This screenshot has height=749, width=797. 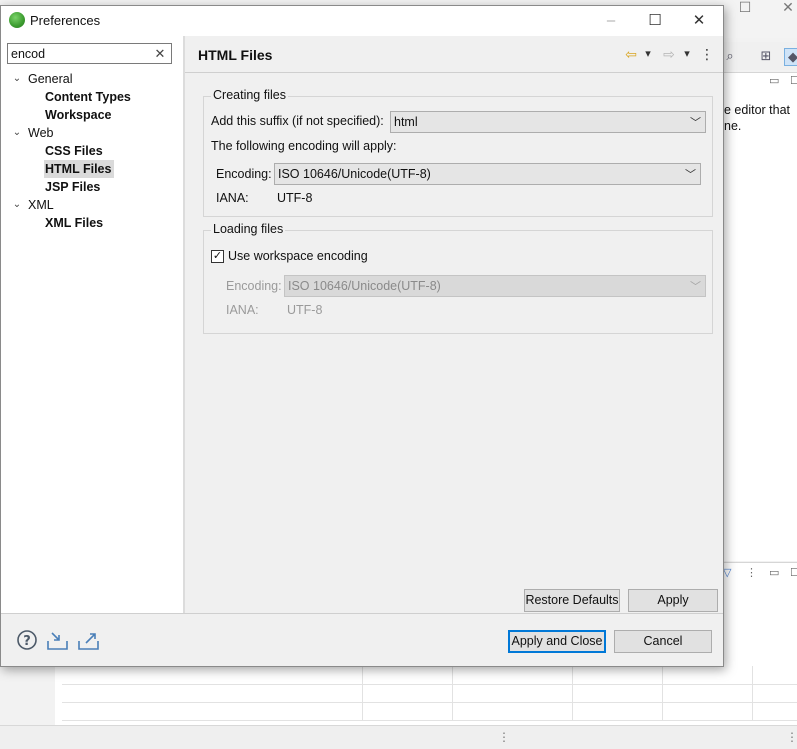 I want to click on encoding-label: Encoding:, so click(x=244, y=174).